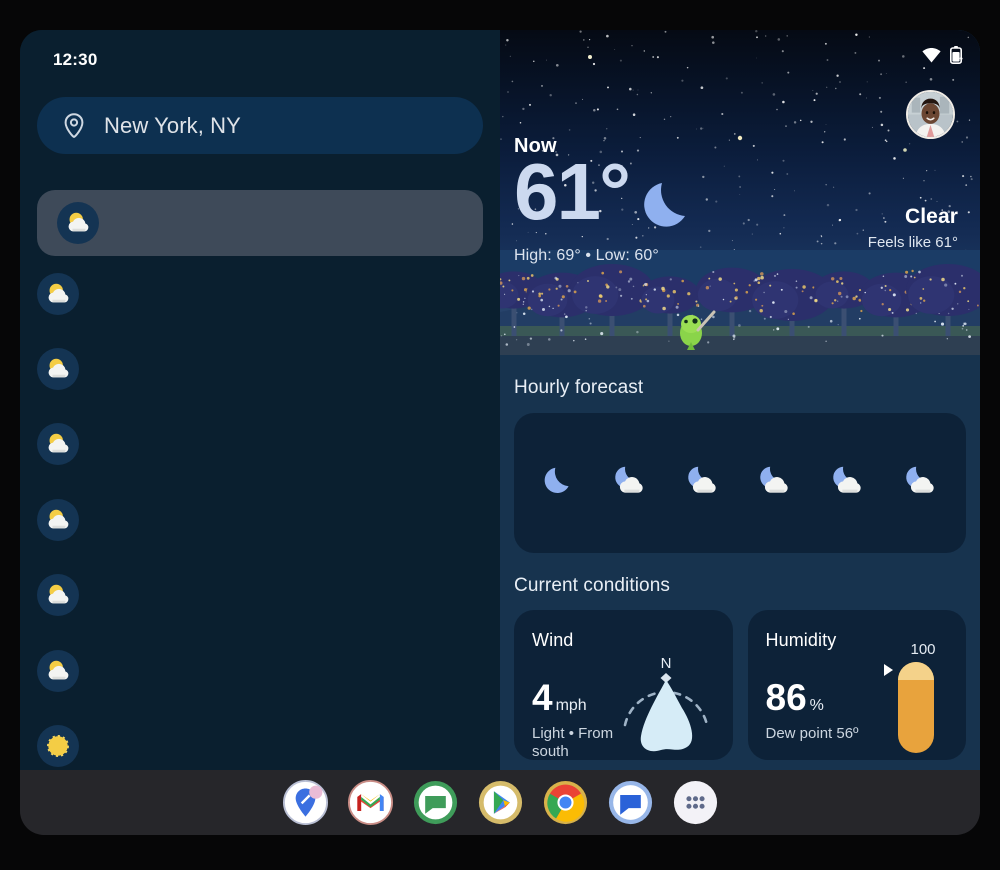  I want to click on location-search-bar: New York, NY, so click(260, 125).